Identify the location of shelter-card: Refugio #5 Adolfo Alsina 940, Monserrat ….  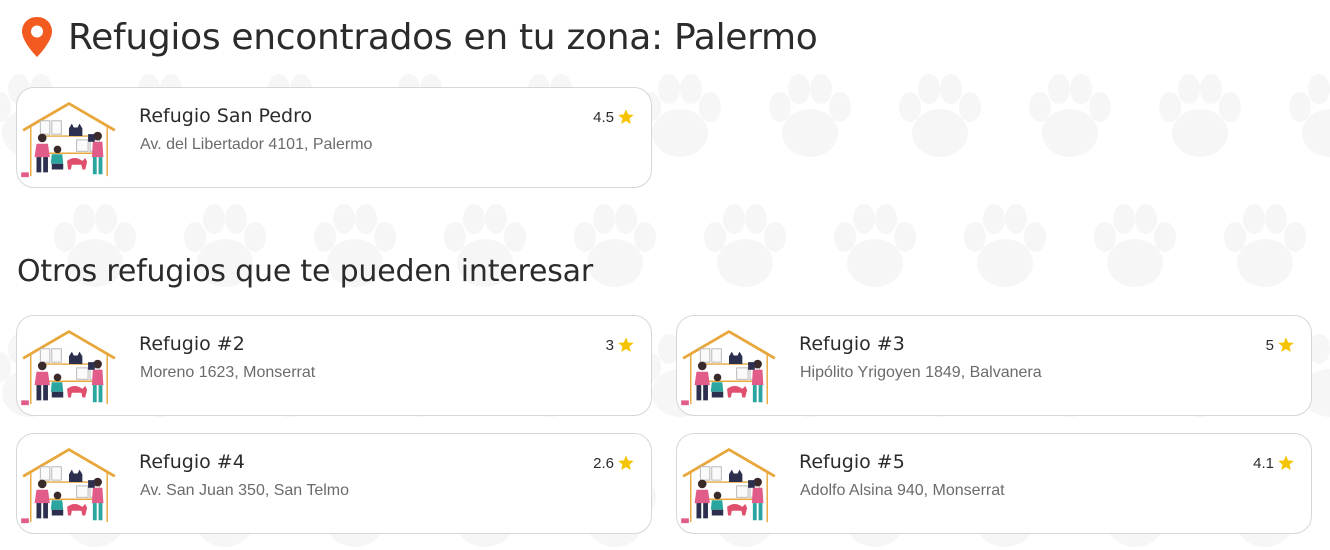
(994, 483).